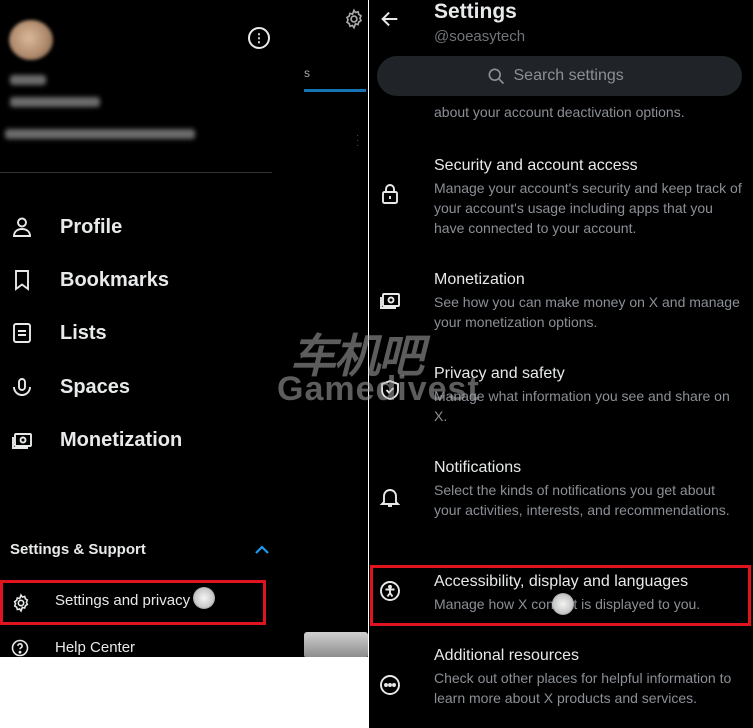  What do you see at coordinates (136, 172) in the screenshot?
I see `divider` at bounding box center [136, 172].